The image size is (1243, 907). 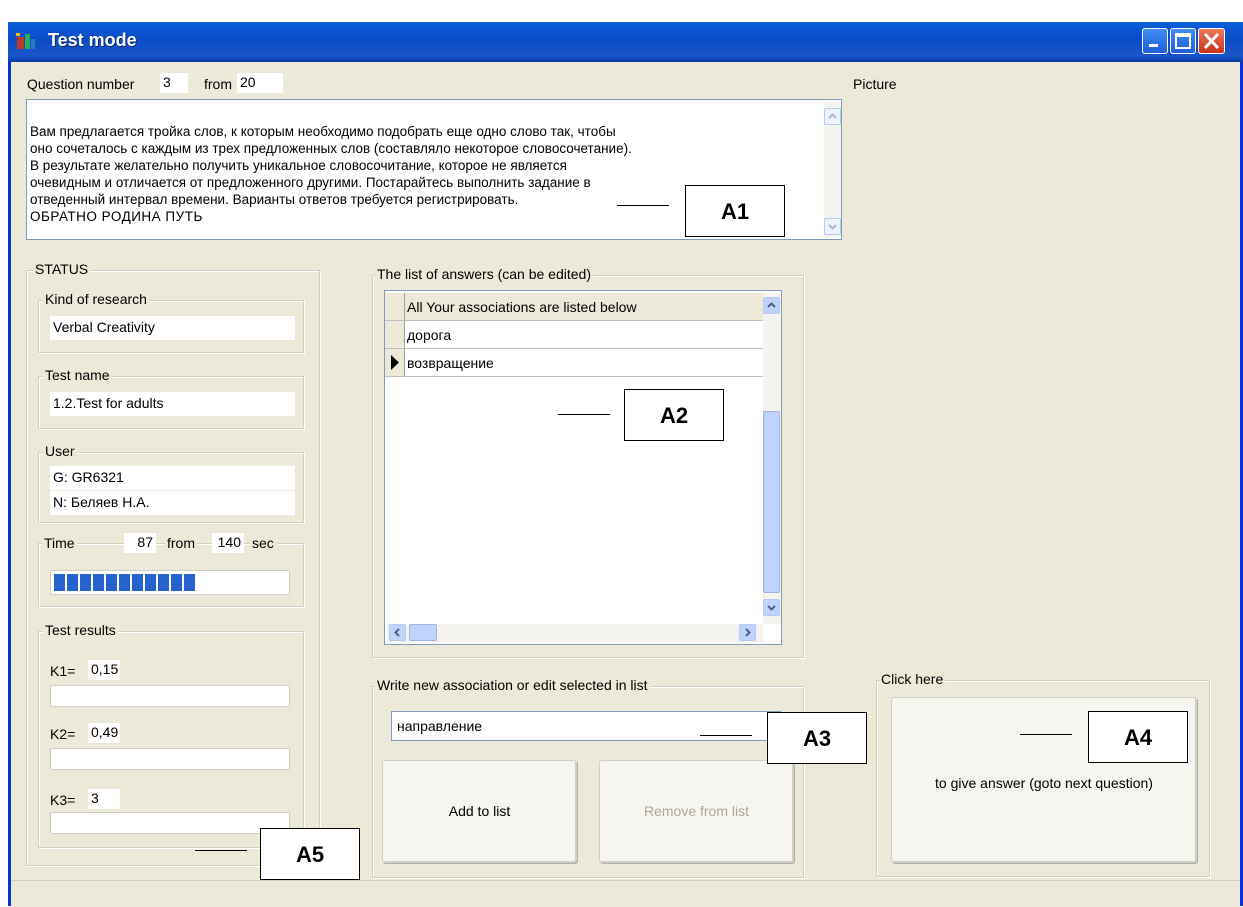 What do you see at coordinates (63, 800) in the screenshot?
I see `k3-label: K3=` at bounding box center [63, 800].